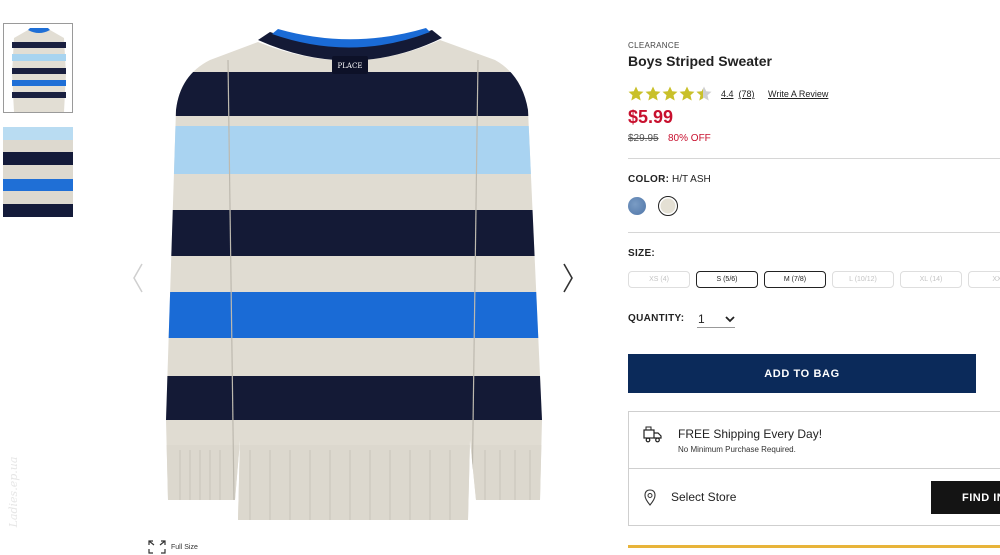 The image size is (1000, 555). Describe the element at coordinates (689, 138) in the screenshot. I see `discount-label: 80% OFF` at that location.